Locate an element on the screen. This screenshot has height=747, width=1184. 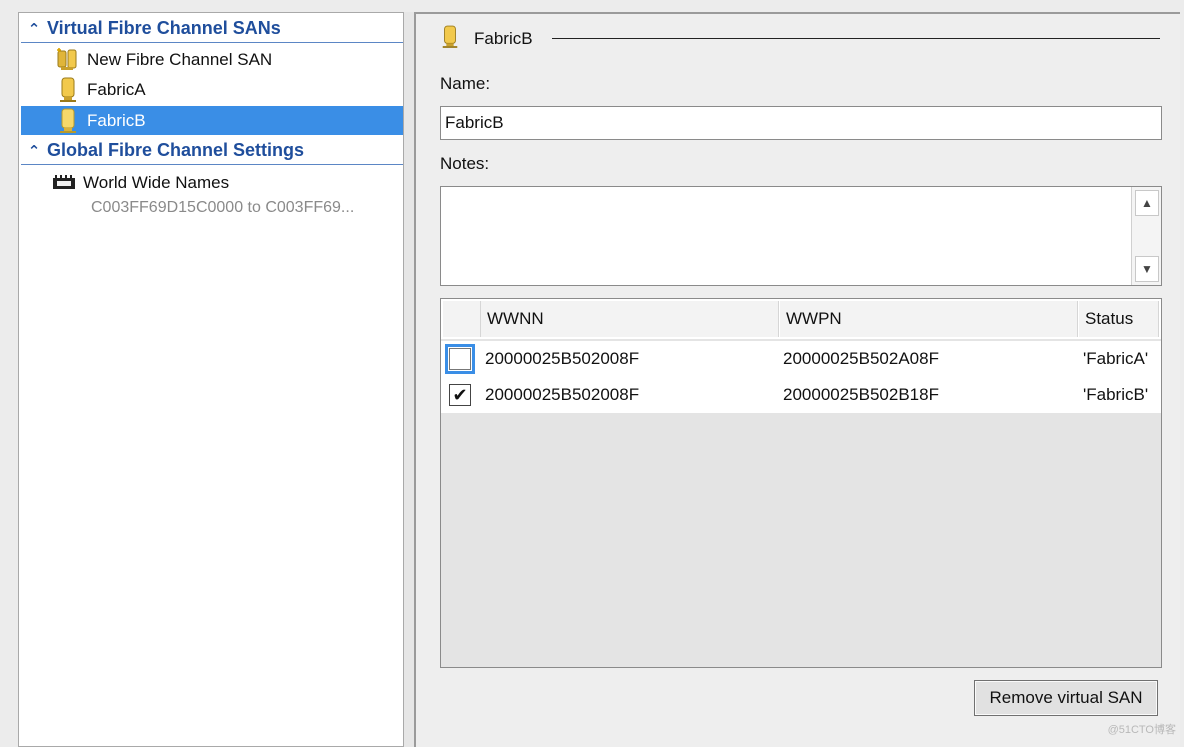
tree-item-label: FabricA is located at coordinates (116, 89).